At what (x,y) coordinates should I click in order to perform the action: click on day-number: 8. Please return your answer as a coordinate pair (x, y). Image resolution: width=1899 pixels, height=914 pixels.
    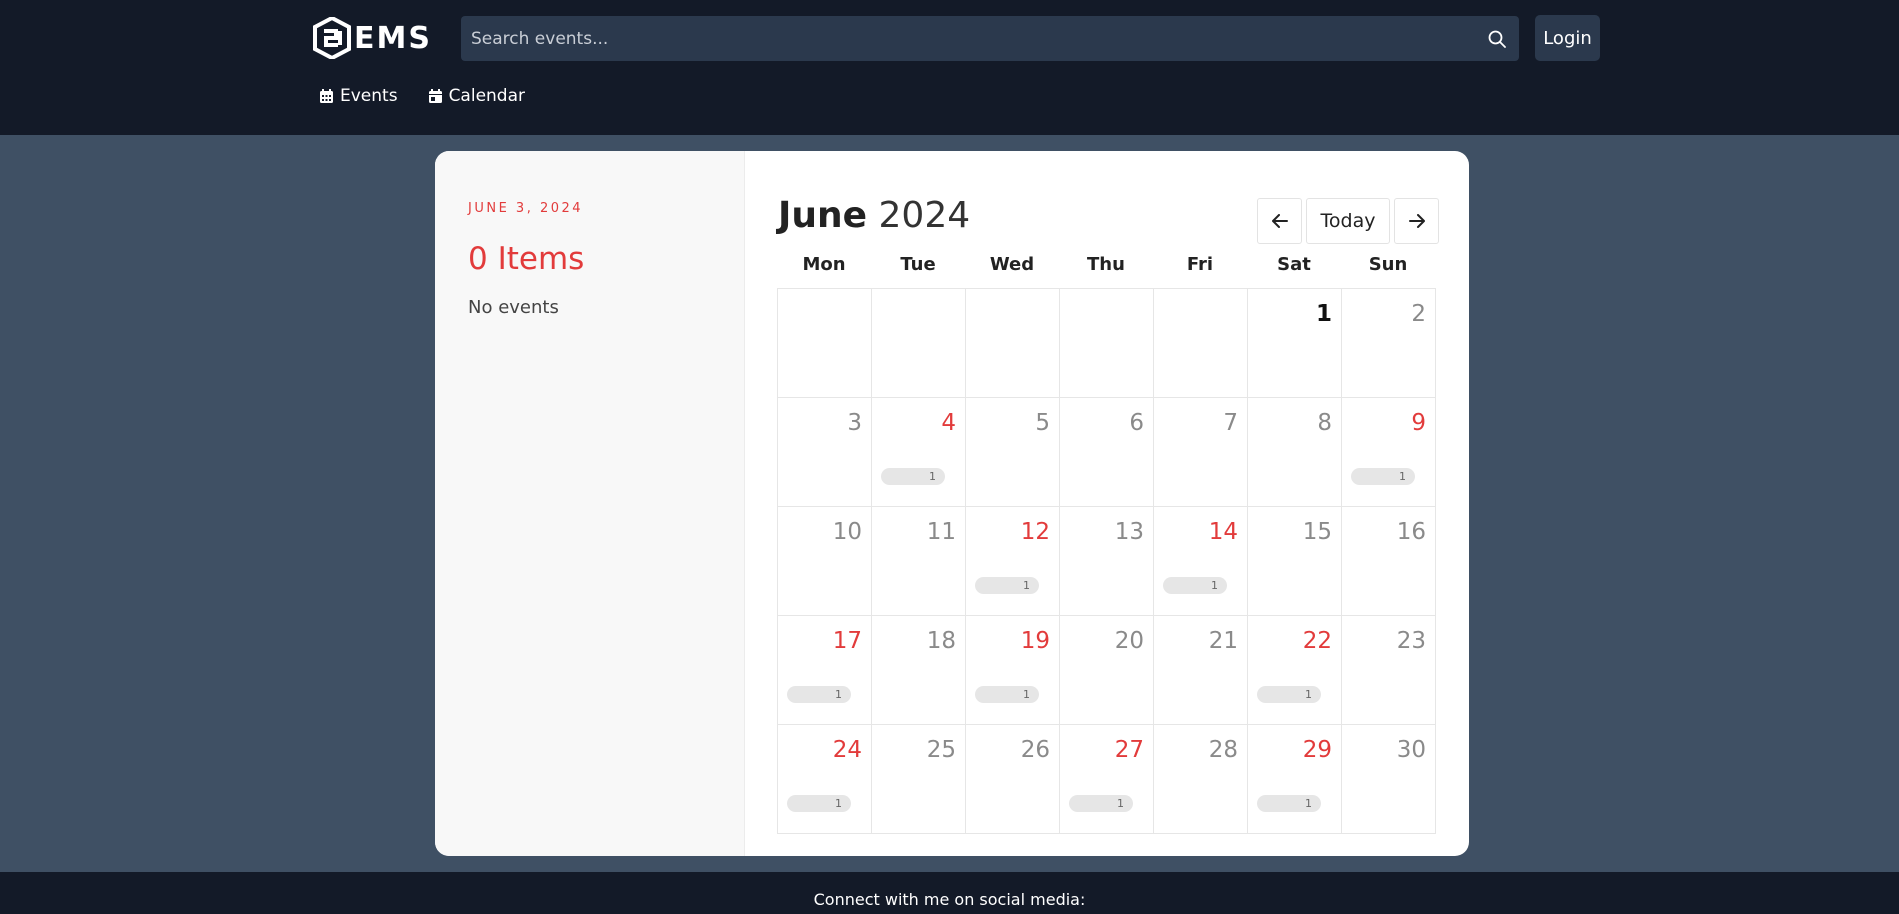
    Looking at the image, I should click on (1324, 423).